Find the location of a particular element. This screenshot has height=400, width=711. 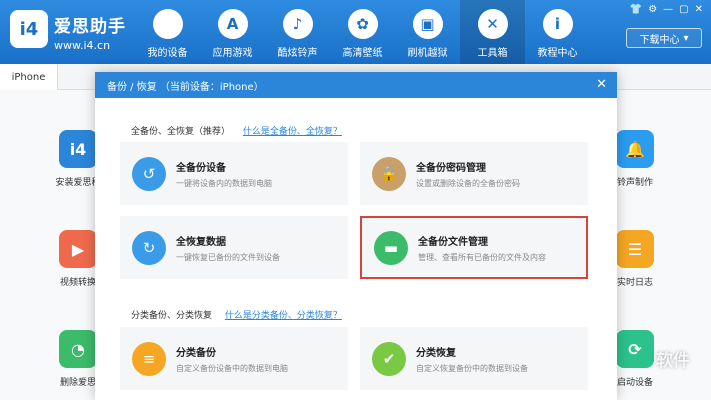

nav-apps: A 应用游戏 is located at coordinates (232, 32).